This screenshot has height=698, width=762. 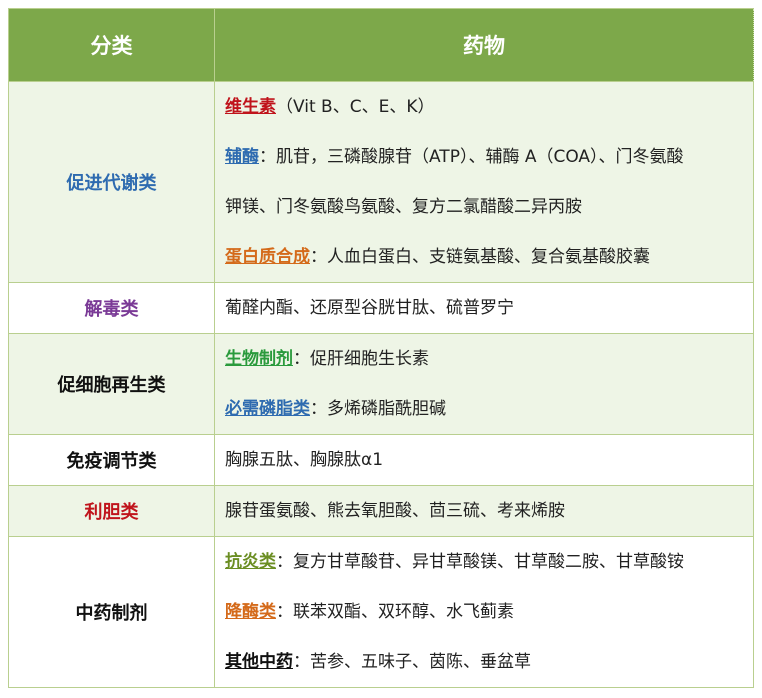 What do you see at coordinates (304, 460) in the screenshot?
I see `drug-text: 胸腺五肽、胸腺肽α1` at bounding box center [304, 460].